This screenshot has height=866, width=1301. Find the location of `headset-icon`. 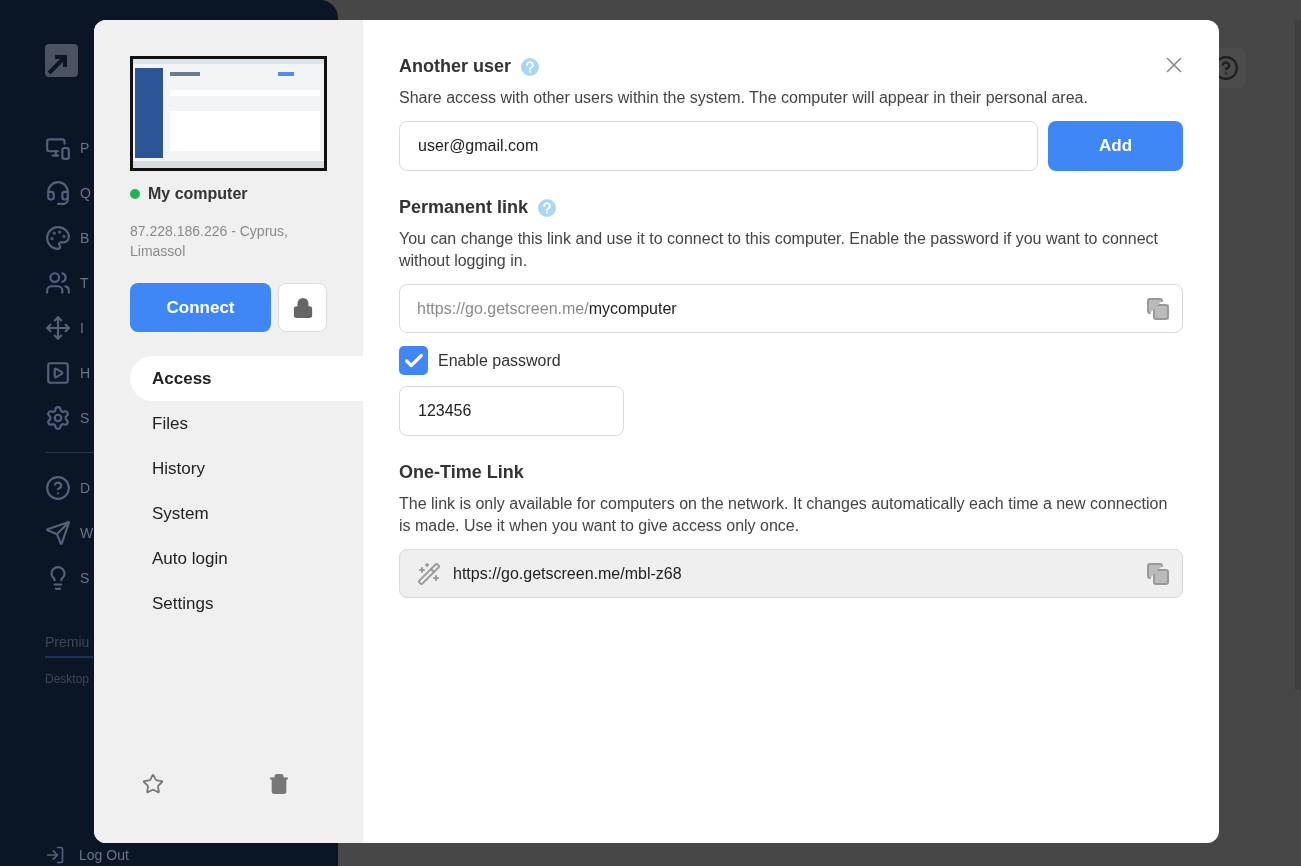

headset-icon is located at coordinates (58, 192).